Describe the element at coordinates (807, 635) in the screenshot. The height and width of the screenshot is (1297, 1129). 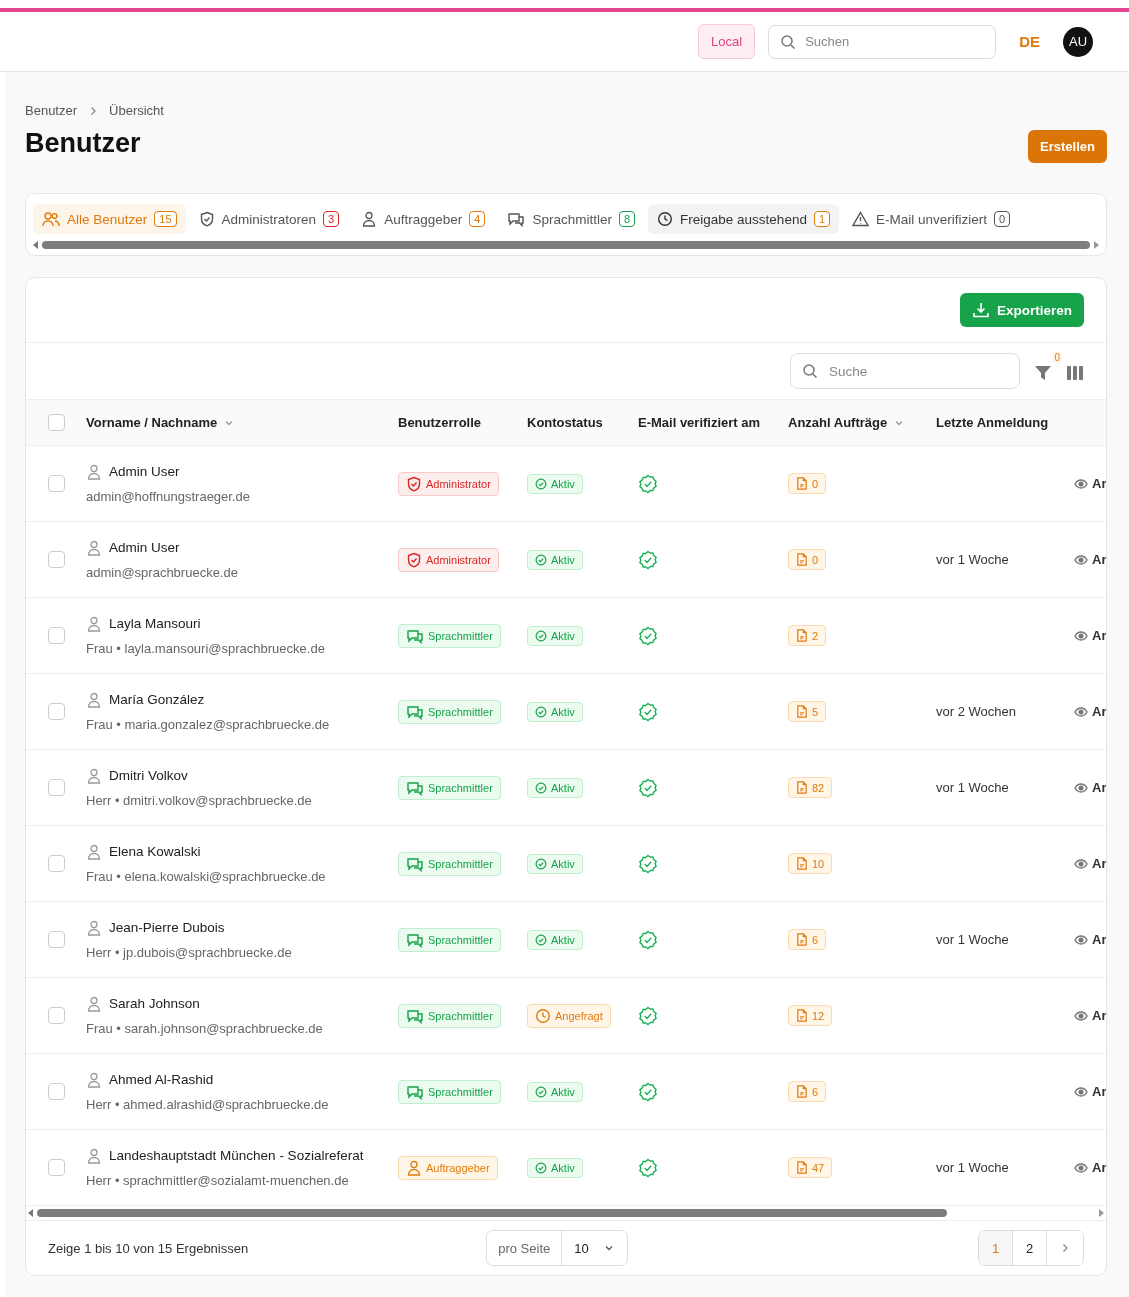
I see `order-count-badge: 2` at that location.